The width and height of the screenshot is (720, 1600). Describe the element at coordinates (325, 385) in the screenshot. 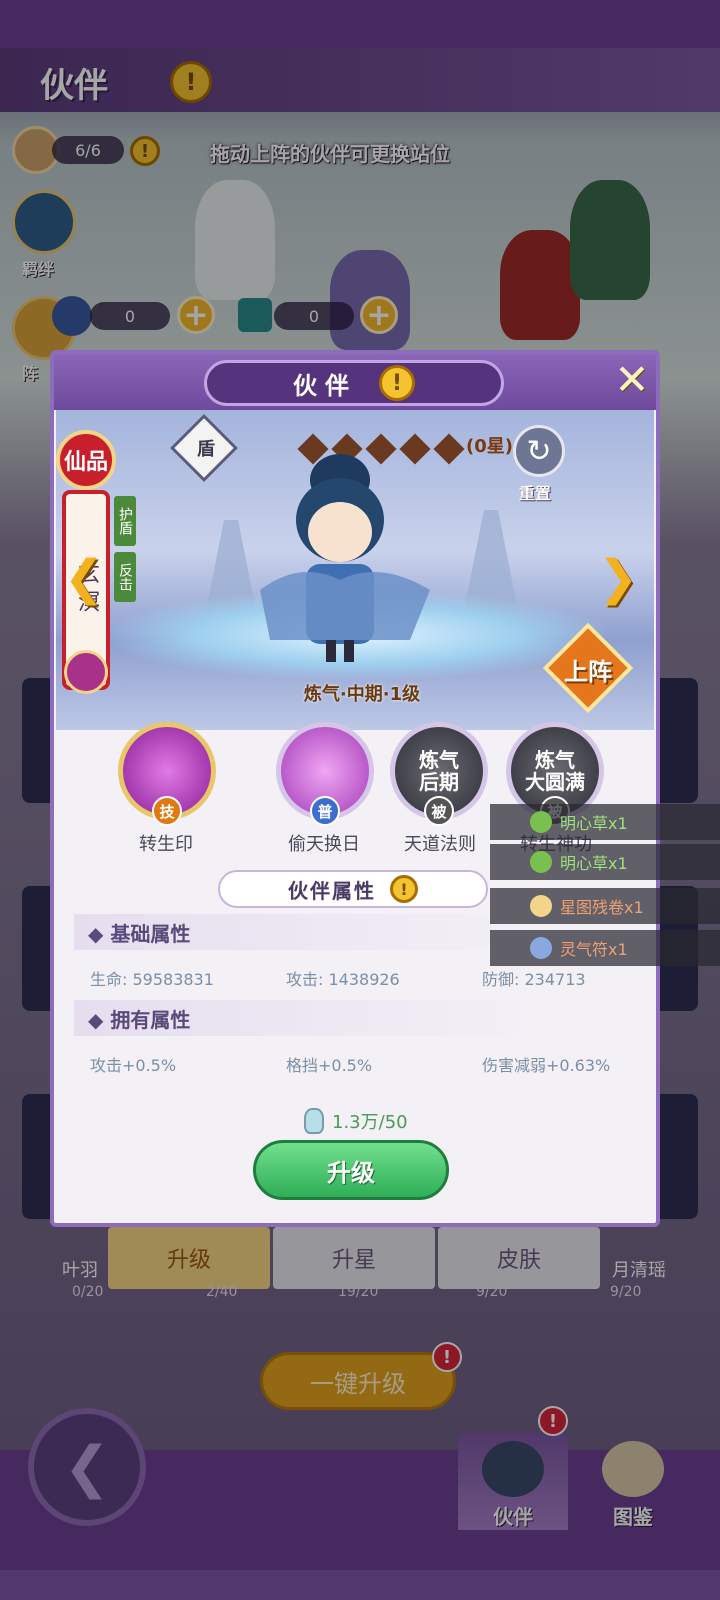

I see `dialog-title: 伙伴` at that location.